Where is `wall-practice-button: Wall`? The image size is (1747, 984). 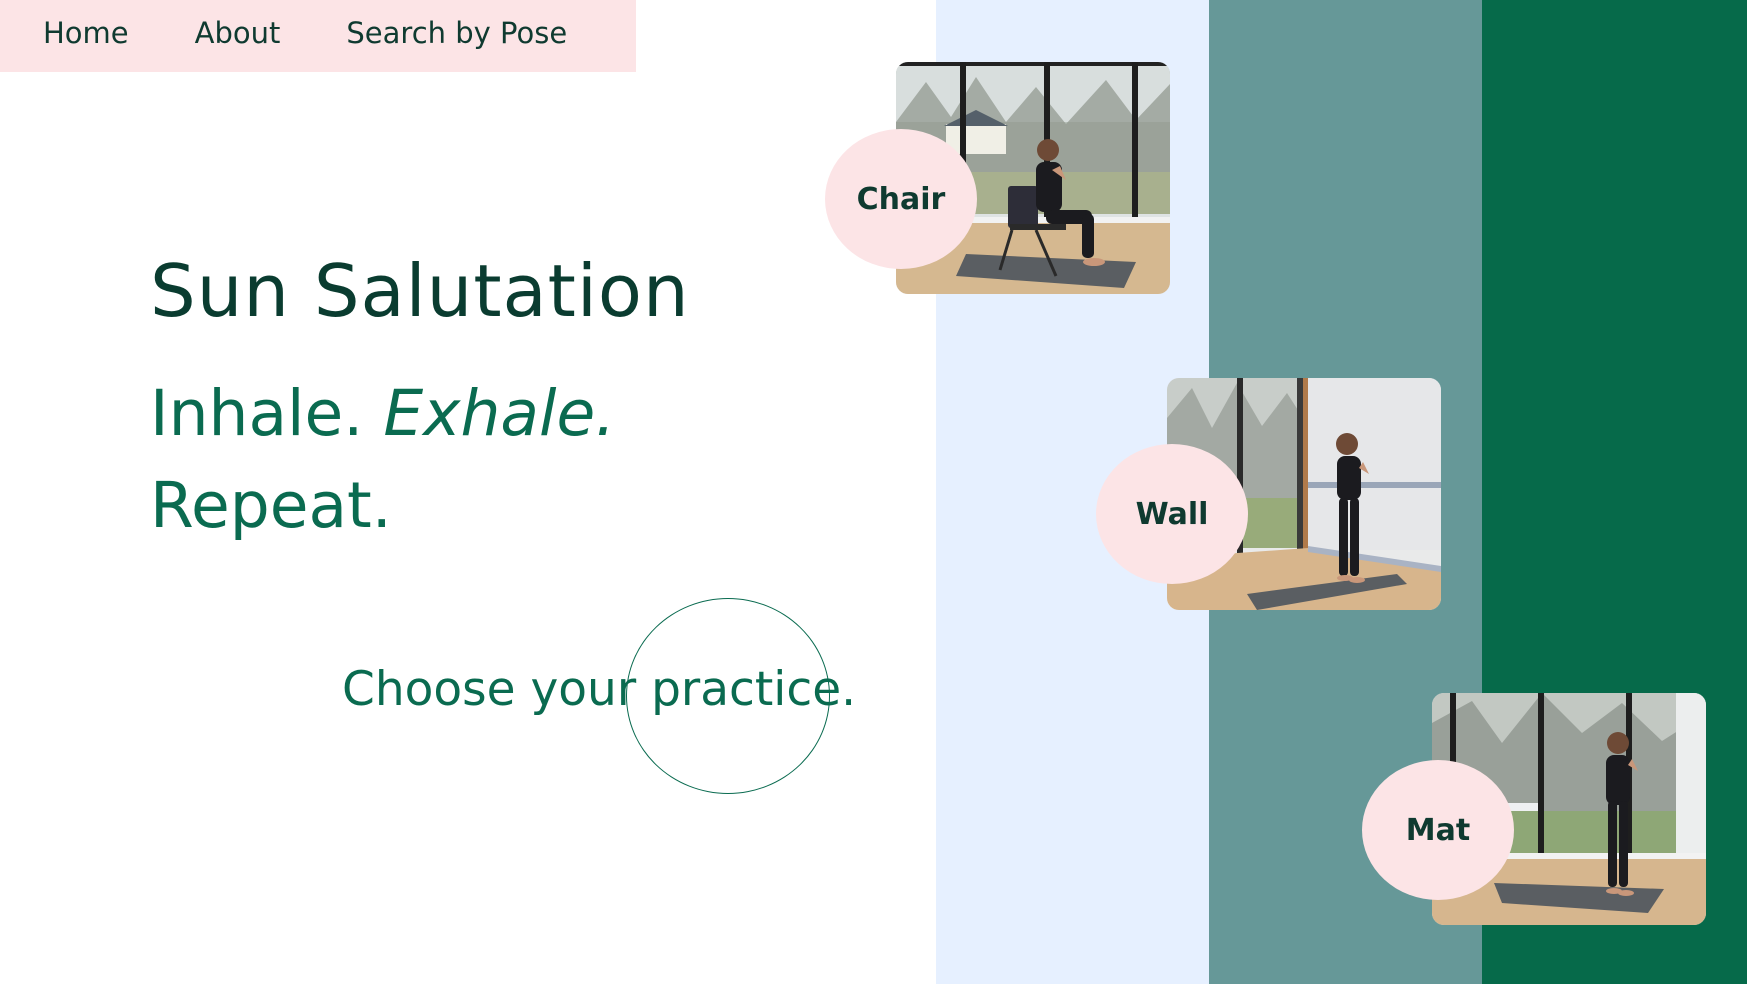
wall-practice-button: Wall is located at coordinates (1172, 514).